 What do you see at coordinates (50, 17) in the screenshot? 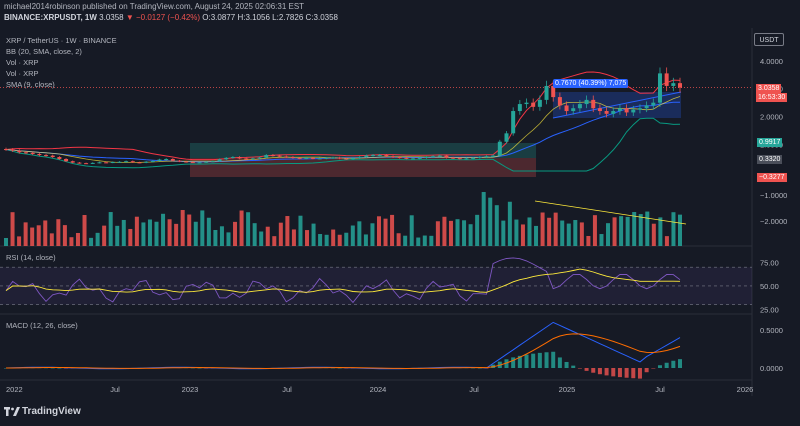
I see `symbol-label: BINANCE:XRPUSDT, 1W` at bounding box center [50, 17].